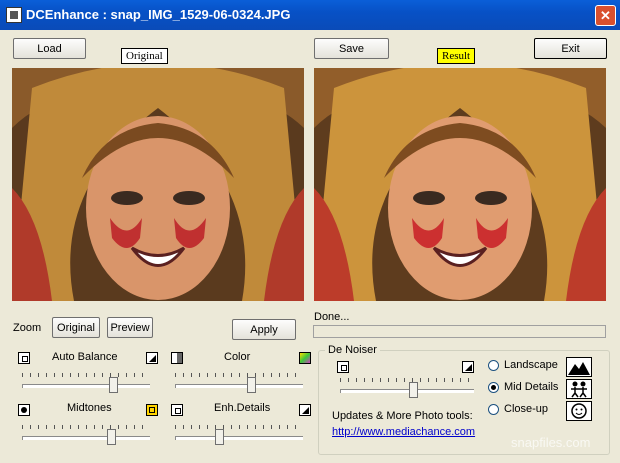  Describe the element at coordinates (493, 365) in the screenshot. I see `landscape-radio` at that location.